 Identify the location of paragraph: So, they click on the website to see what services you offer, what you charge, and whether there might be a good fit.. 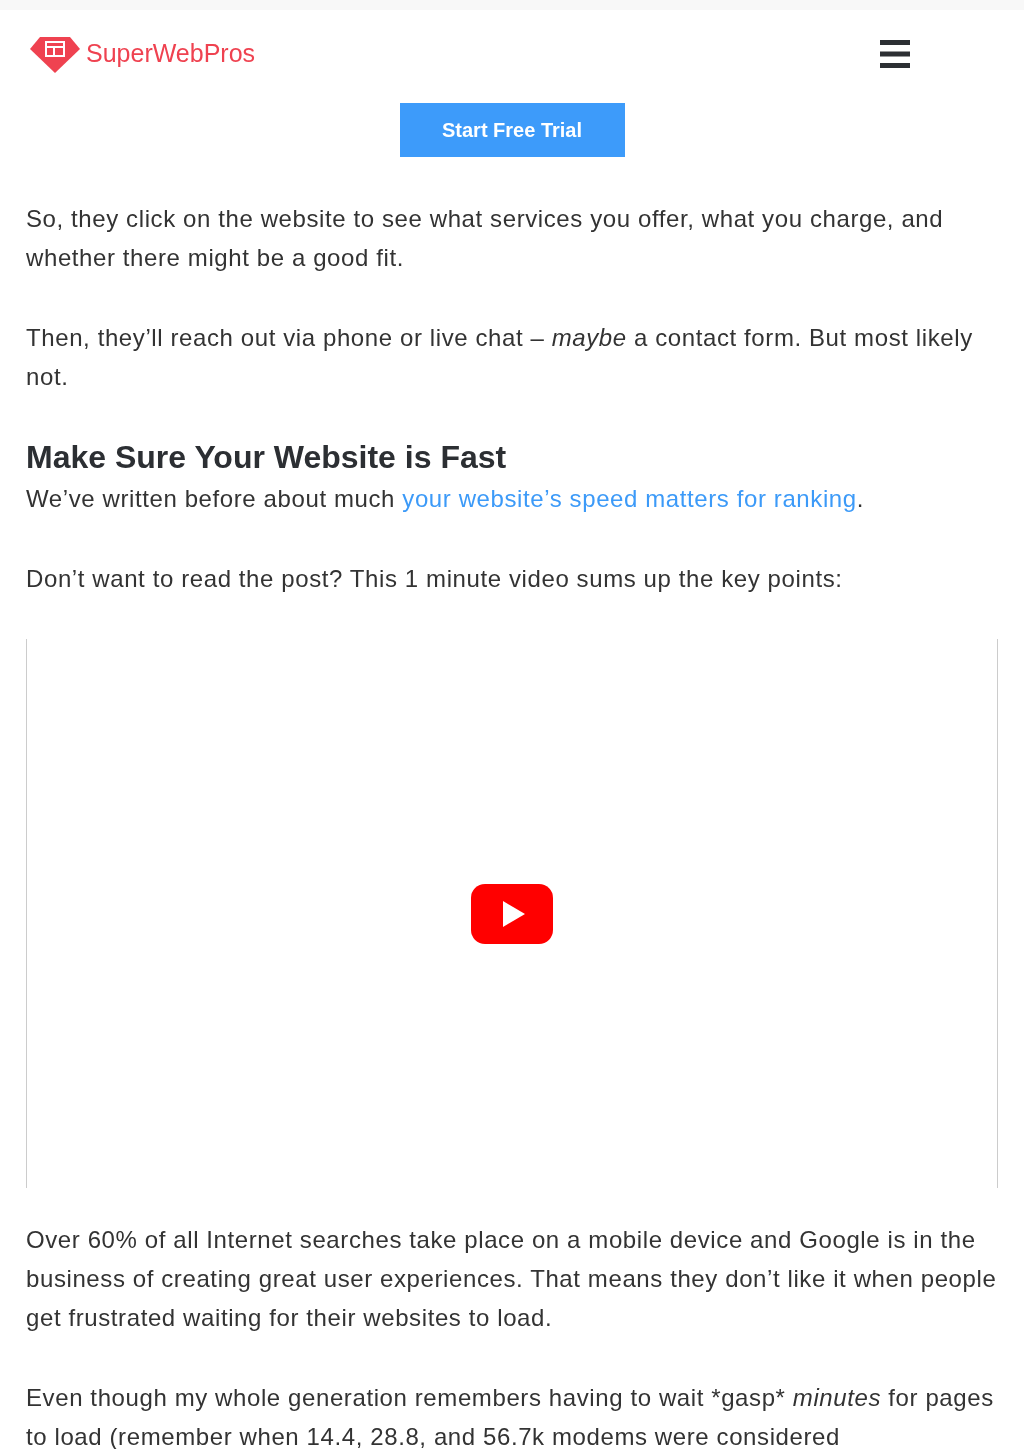
(485, 238).